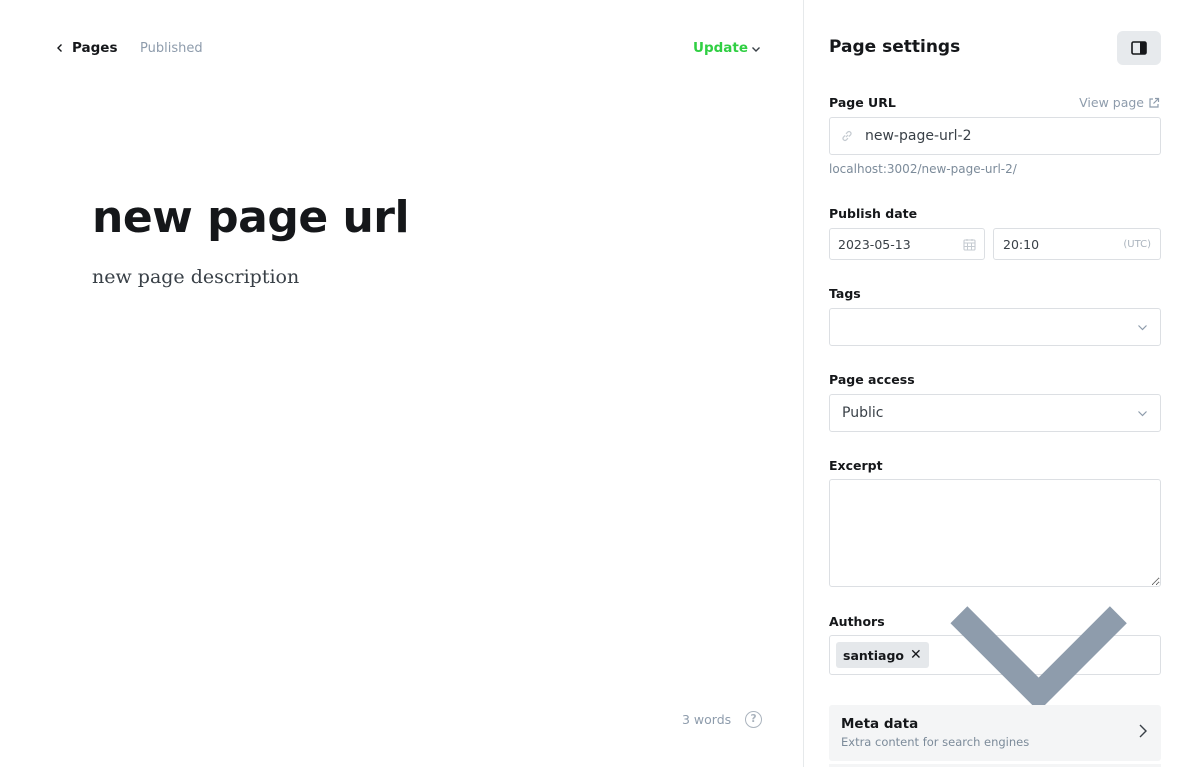 This screenshot has height=767, width=1184. I want to click on sidebar-toggle-icon, so click(1139, 48).